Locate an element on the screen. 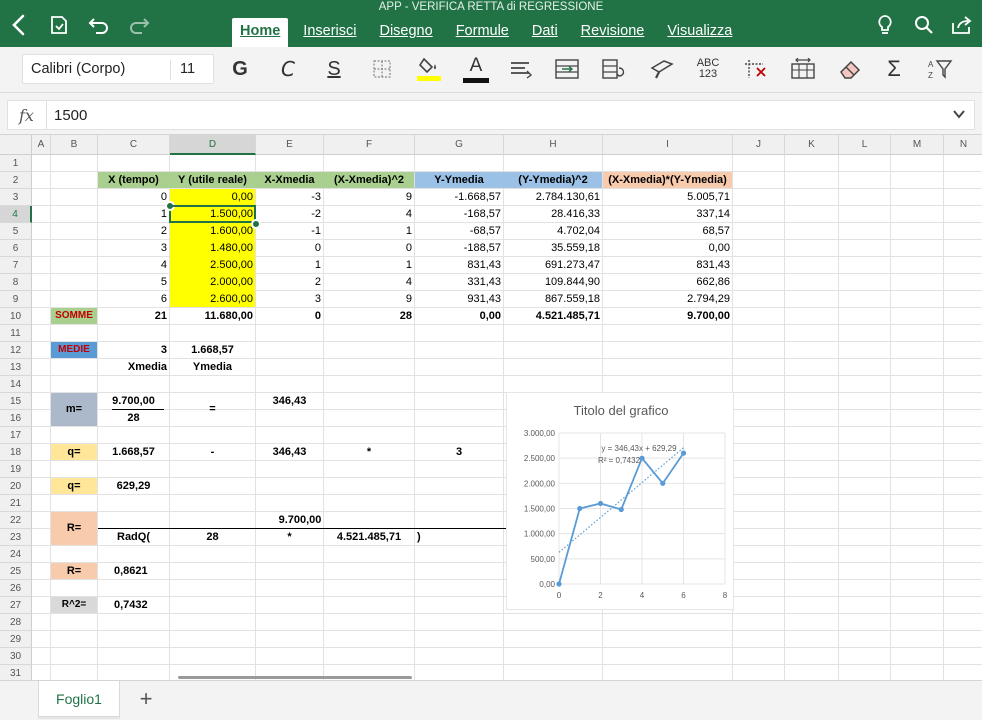 The height and width of the screenshot is (720, 982). row-header-8: 8 is located at coordinates (16, 282).